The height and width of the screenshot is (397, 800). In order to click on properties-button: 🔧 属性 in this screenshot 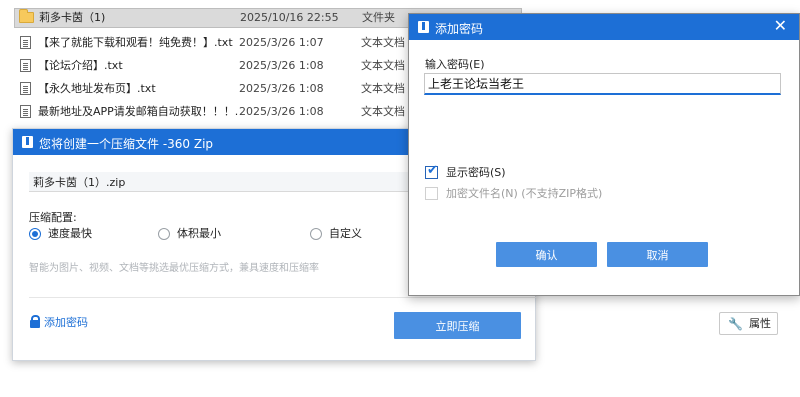, I will do `click(748, 323)`.